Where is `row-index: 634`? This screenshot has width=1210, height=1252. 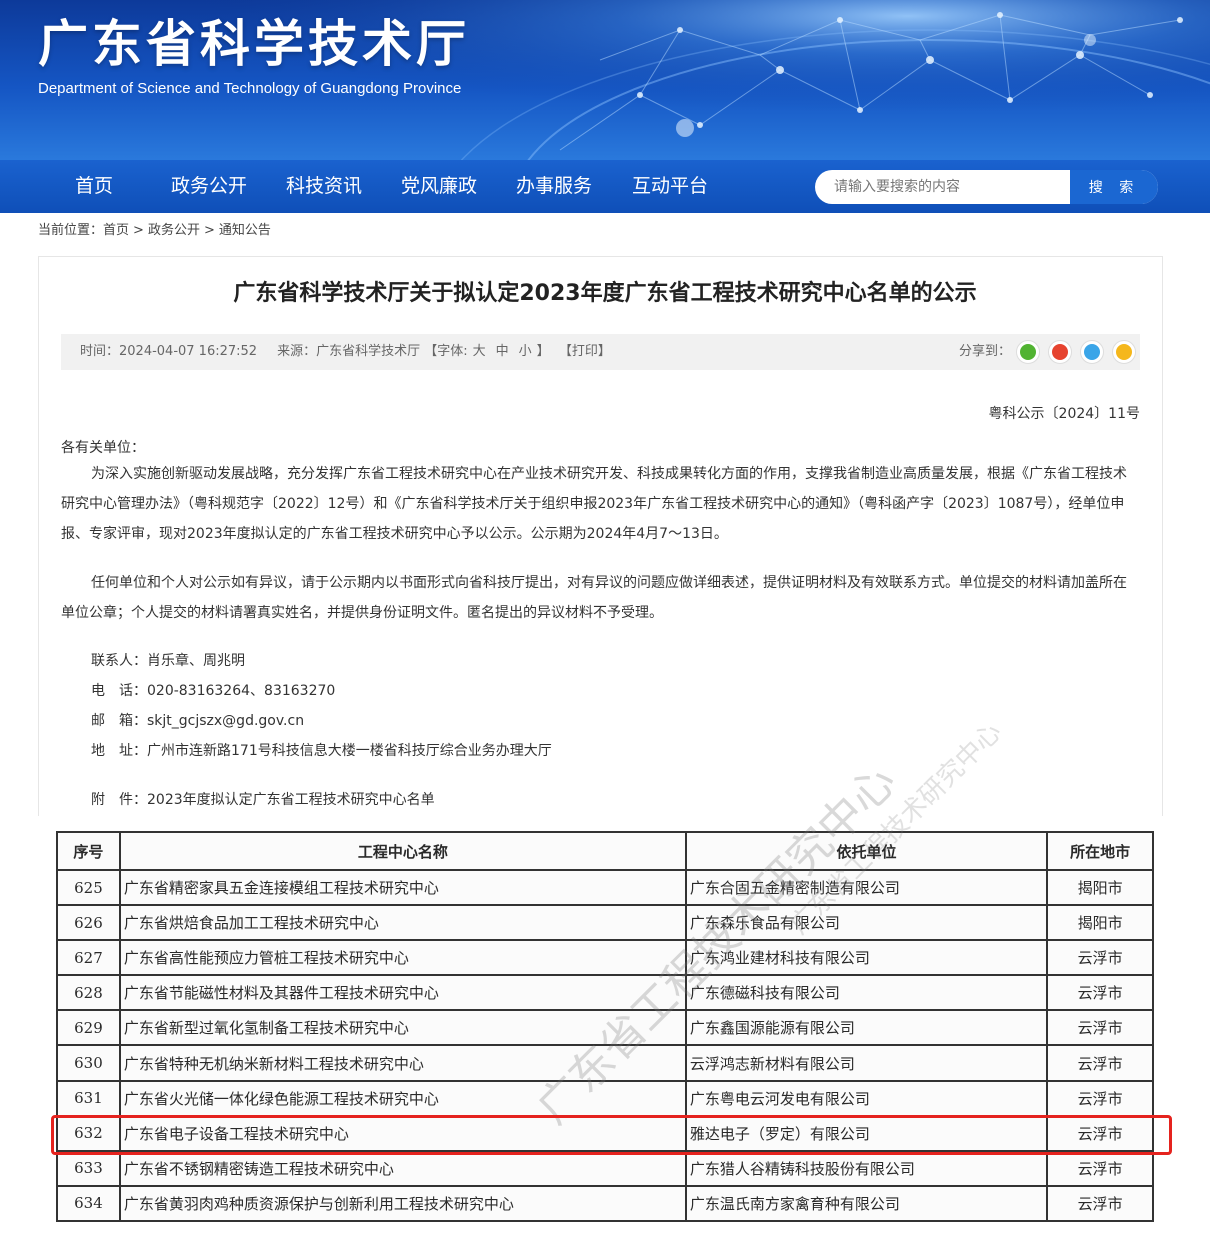 row-index: 634 is located at coordinates (88, 1203).